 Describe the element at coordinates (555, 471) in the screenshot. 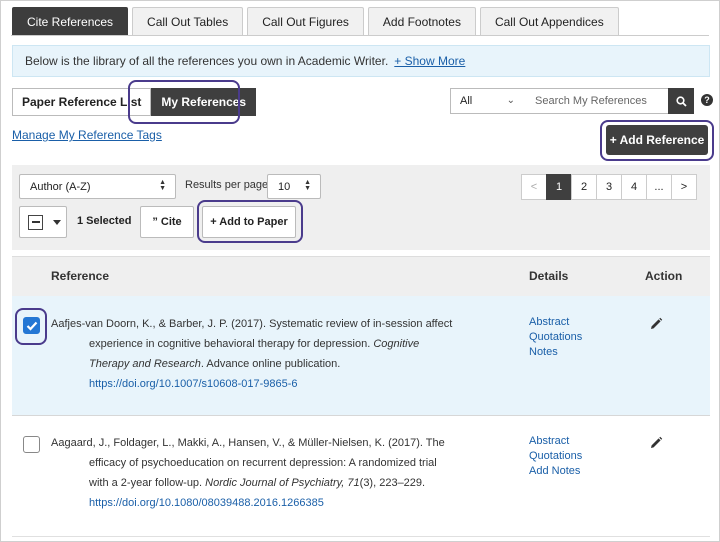

I see `add-notes-link: Add Notes` at that location.